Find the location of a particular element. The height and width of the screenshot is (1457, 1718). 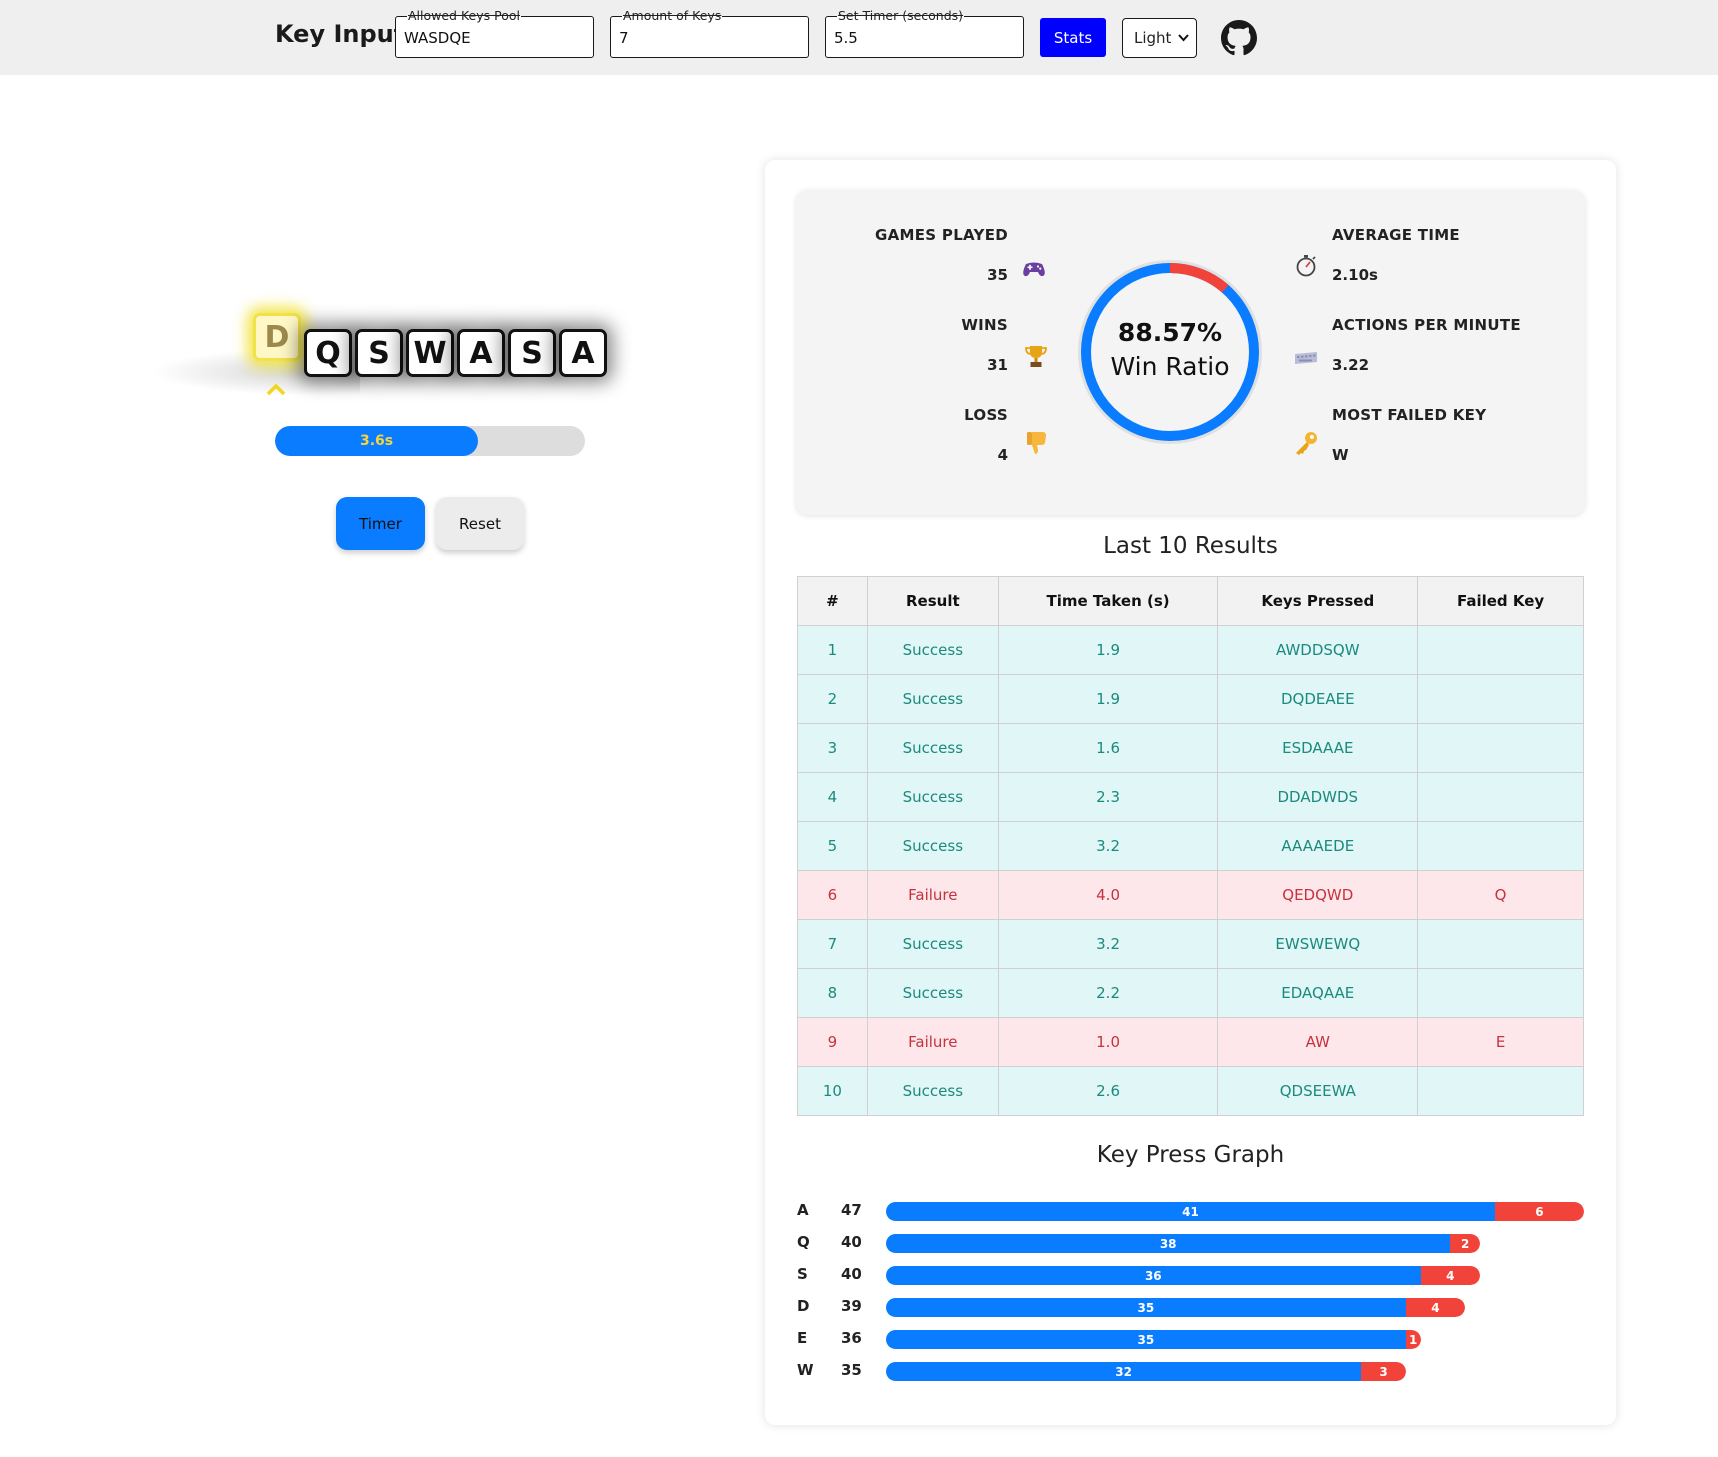

graph-row: D 39 35 4 is located at coordinates (1192, 1307).